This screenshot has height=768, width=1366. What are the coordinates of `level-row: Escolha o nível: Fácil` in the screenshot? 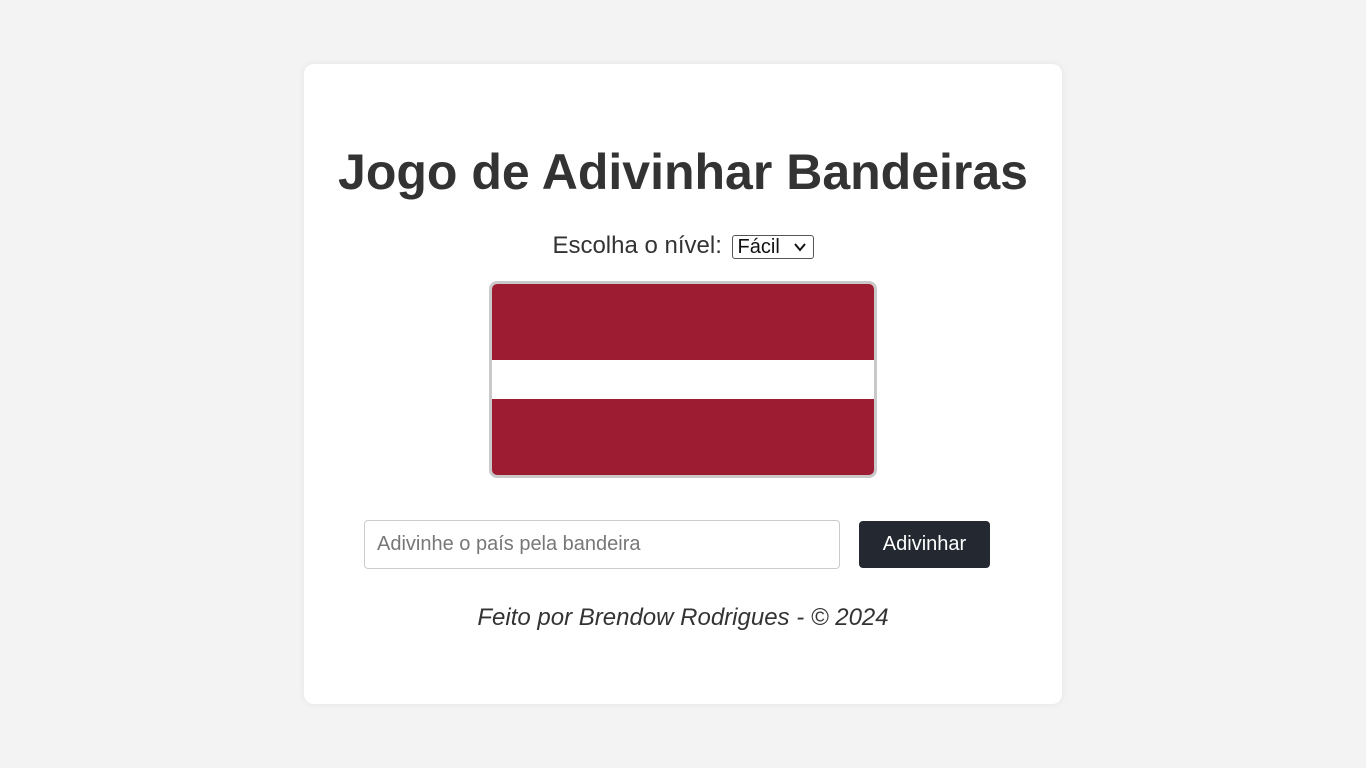 It's located at (683, 246).